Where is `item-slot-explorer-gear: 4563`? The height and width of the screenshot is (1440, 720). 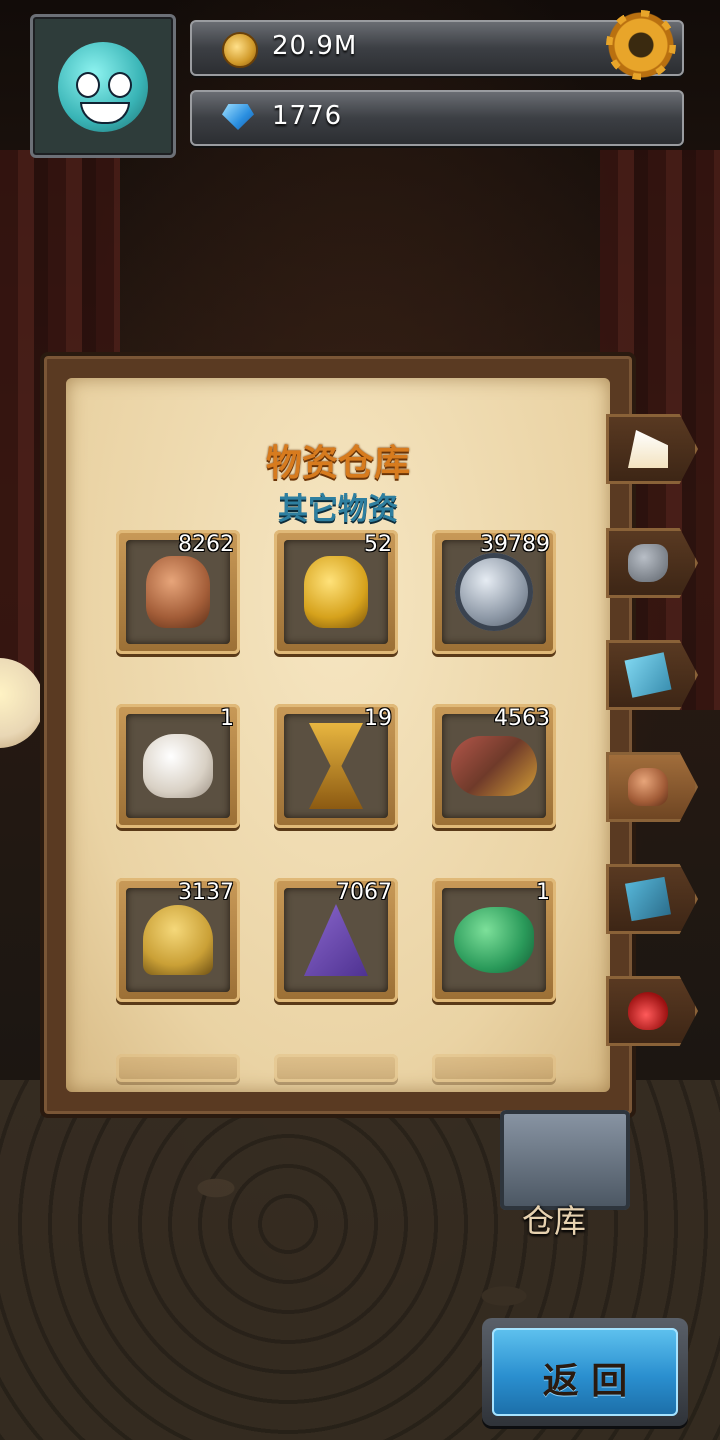
item-slot-explorer-gear: 4563 is located at coordinates (494, 766).